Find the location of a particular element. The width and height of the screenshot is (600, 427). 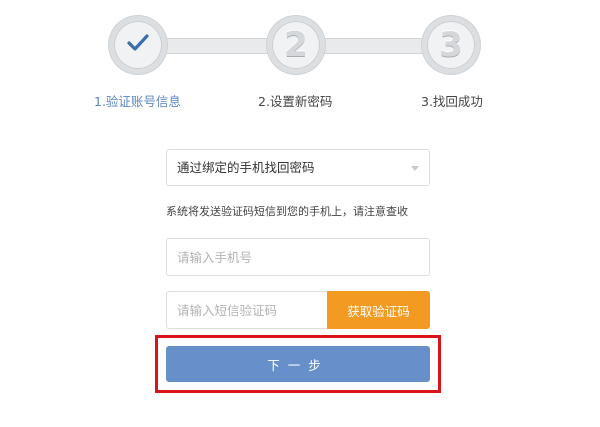

step-3-number: 3 is located at coordinates (451, 45).